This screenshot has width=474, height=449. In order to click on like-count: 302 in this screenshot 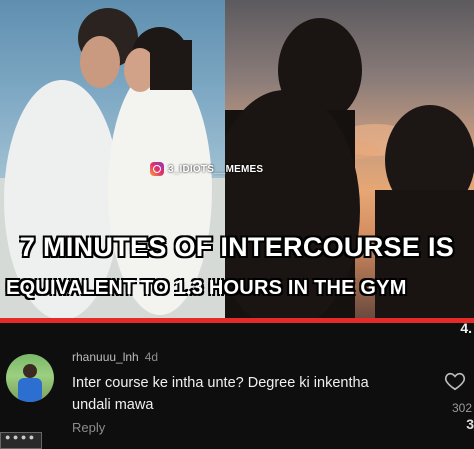, I will do `click(461, 408)`.